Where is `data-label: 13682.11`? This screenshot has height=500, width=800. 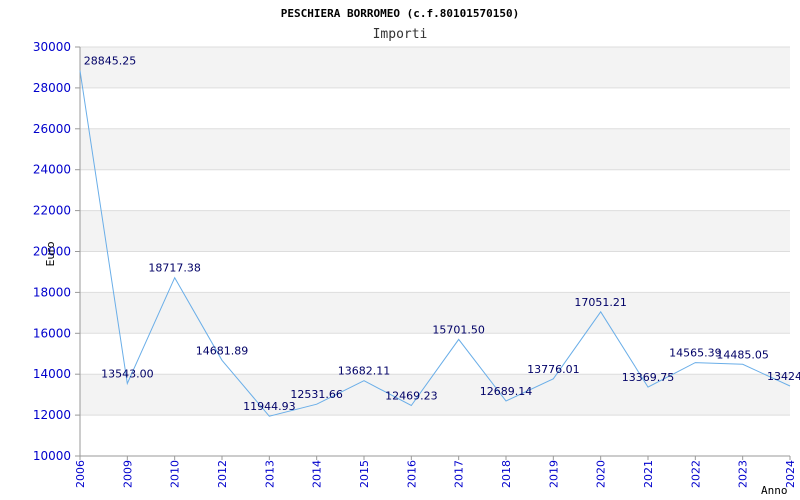
data-label: 13682.11 is located at coordinates (364, 371).